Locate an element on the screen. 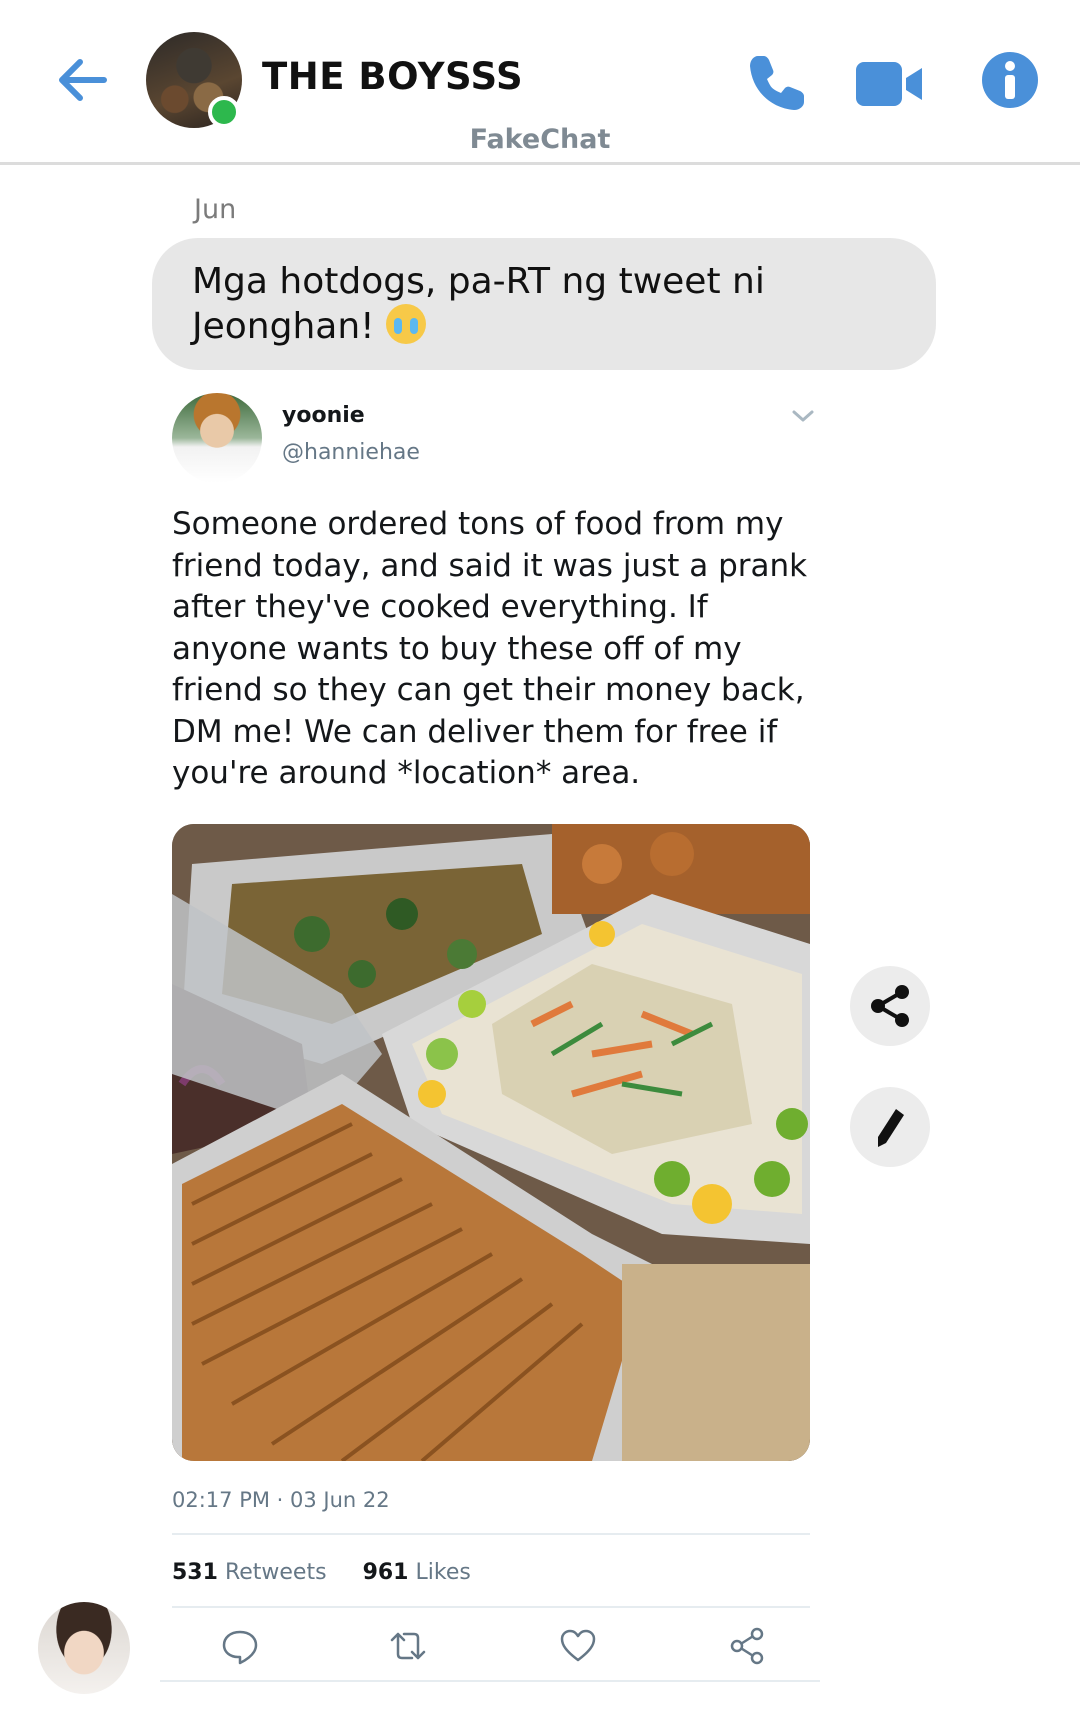 This screenshot has width=1080, height=1723. tweet-author-name: yoonie is located at coordinates (323, 415).